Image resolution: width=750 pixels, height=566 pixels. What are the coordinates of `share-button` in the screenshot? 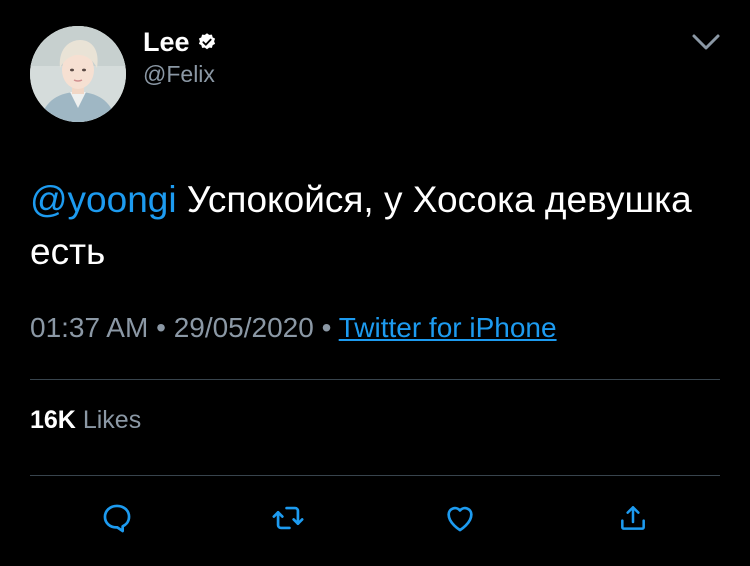 It's located at (633, 518).